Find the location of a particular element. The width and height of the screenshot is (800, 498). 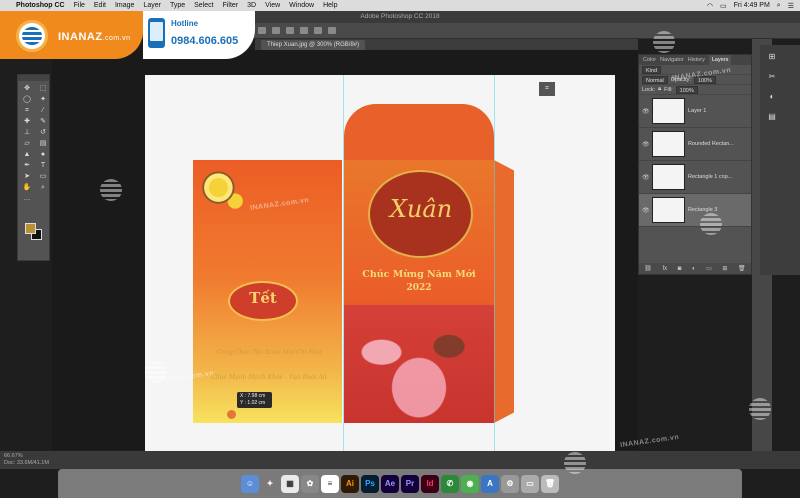

menu-filter: Filter is located at coordinates (231, 5).